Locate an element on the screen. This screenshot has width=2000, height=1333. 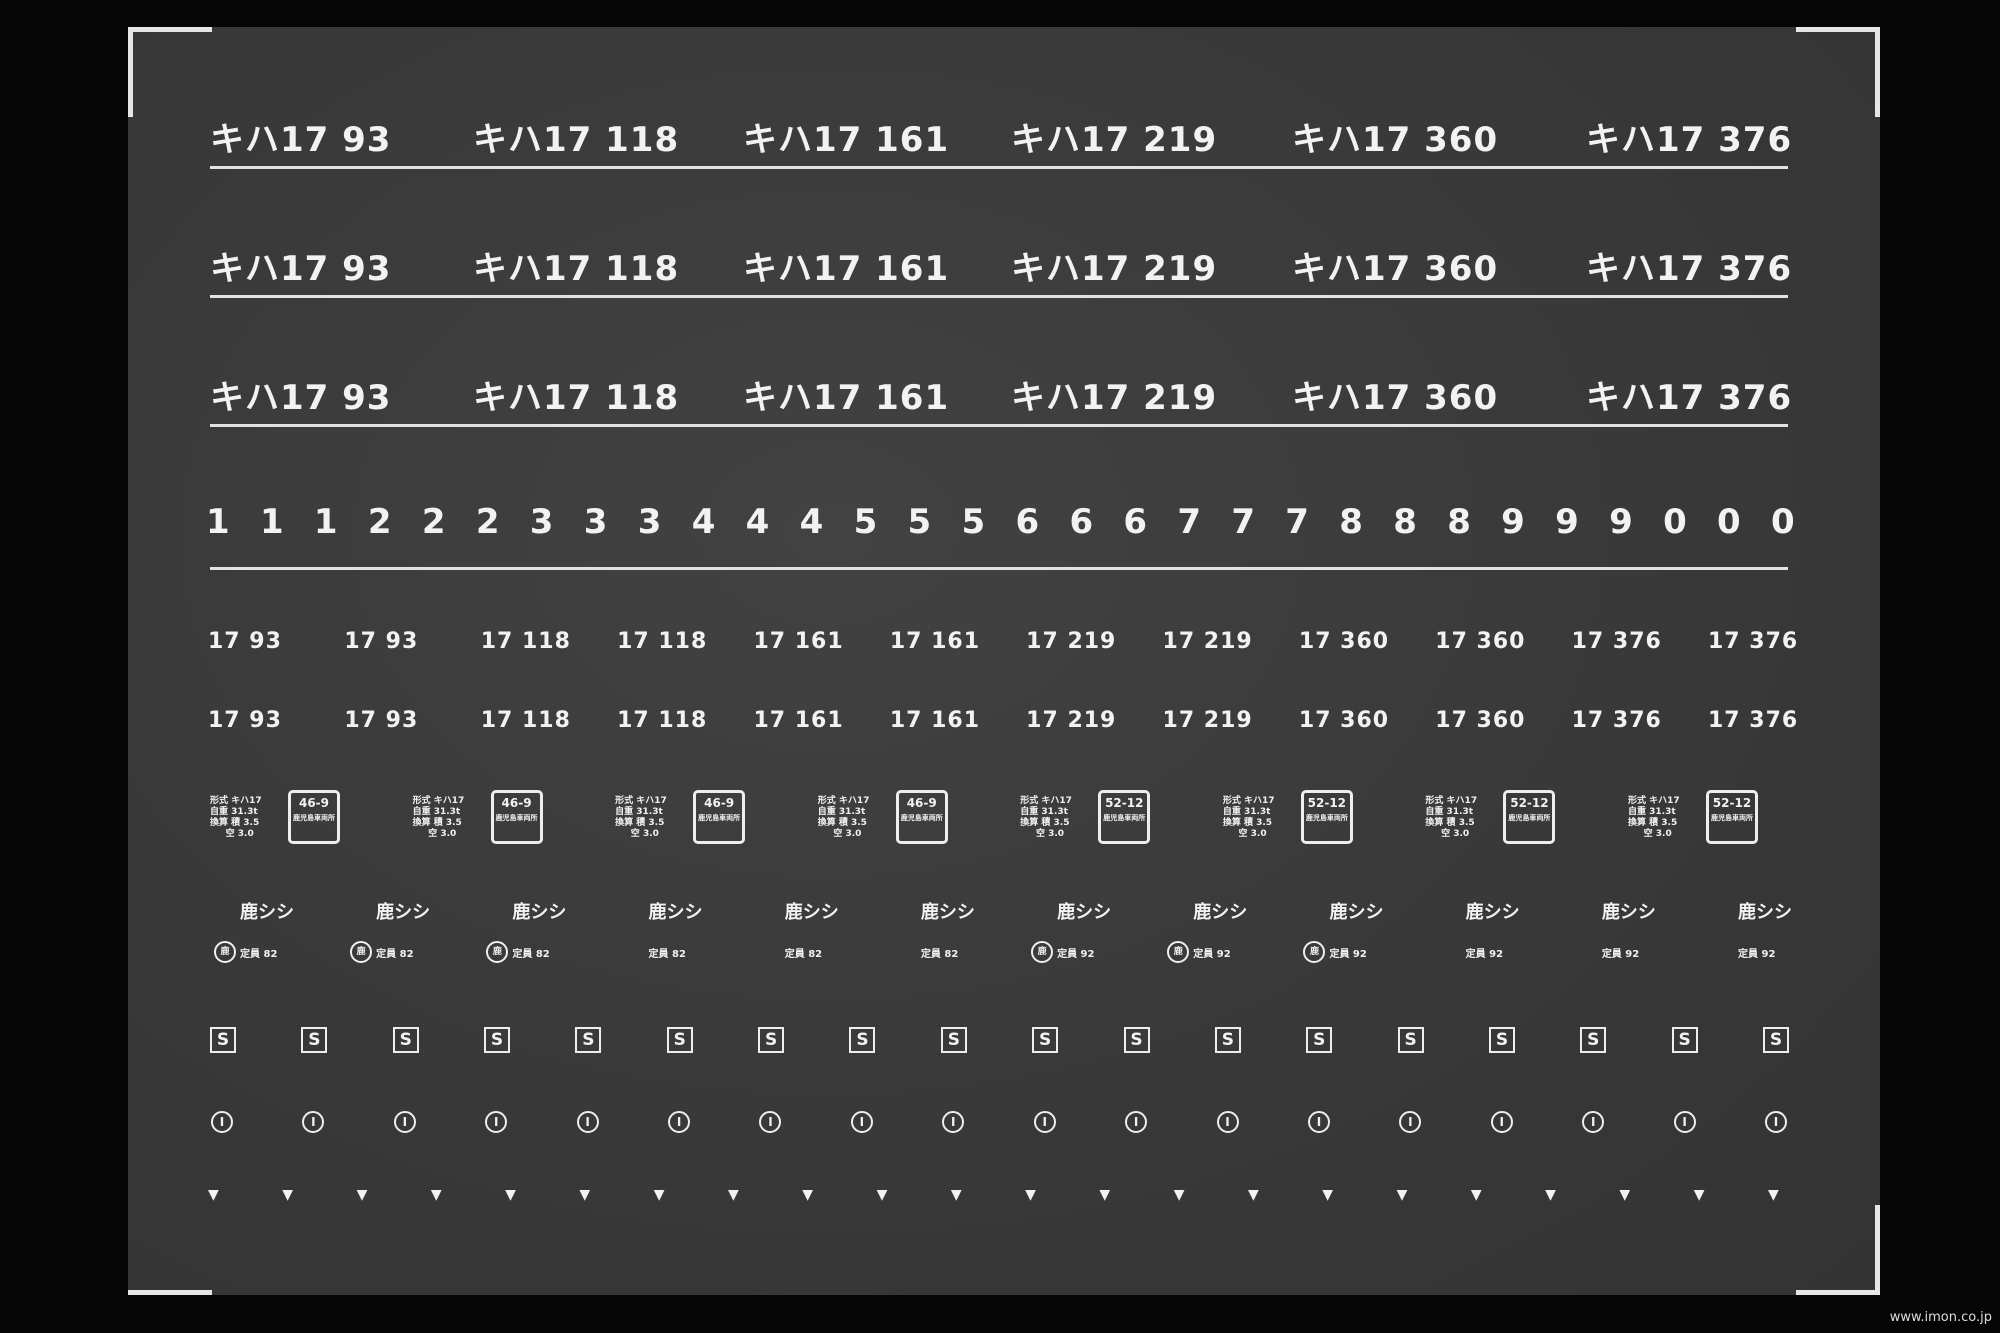
corner-mark-bottom-right-h is located at coordinates (1838, 1292).